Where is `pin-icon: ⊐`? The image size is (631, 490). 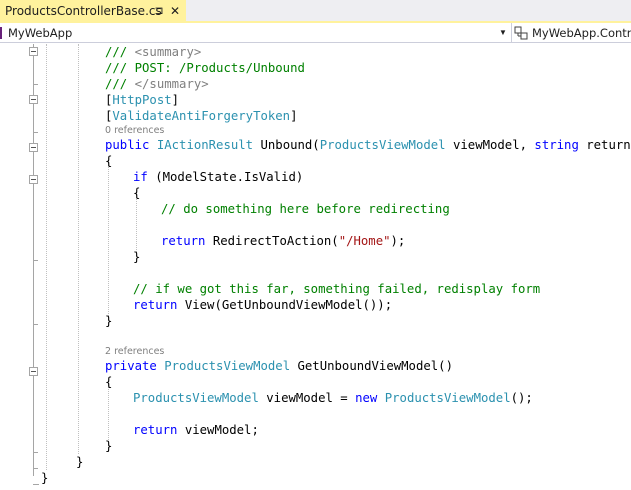
pin-icon: ⊐ is located at coordinates (159, 10).